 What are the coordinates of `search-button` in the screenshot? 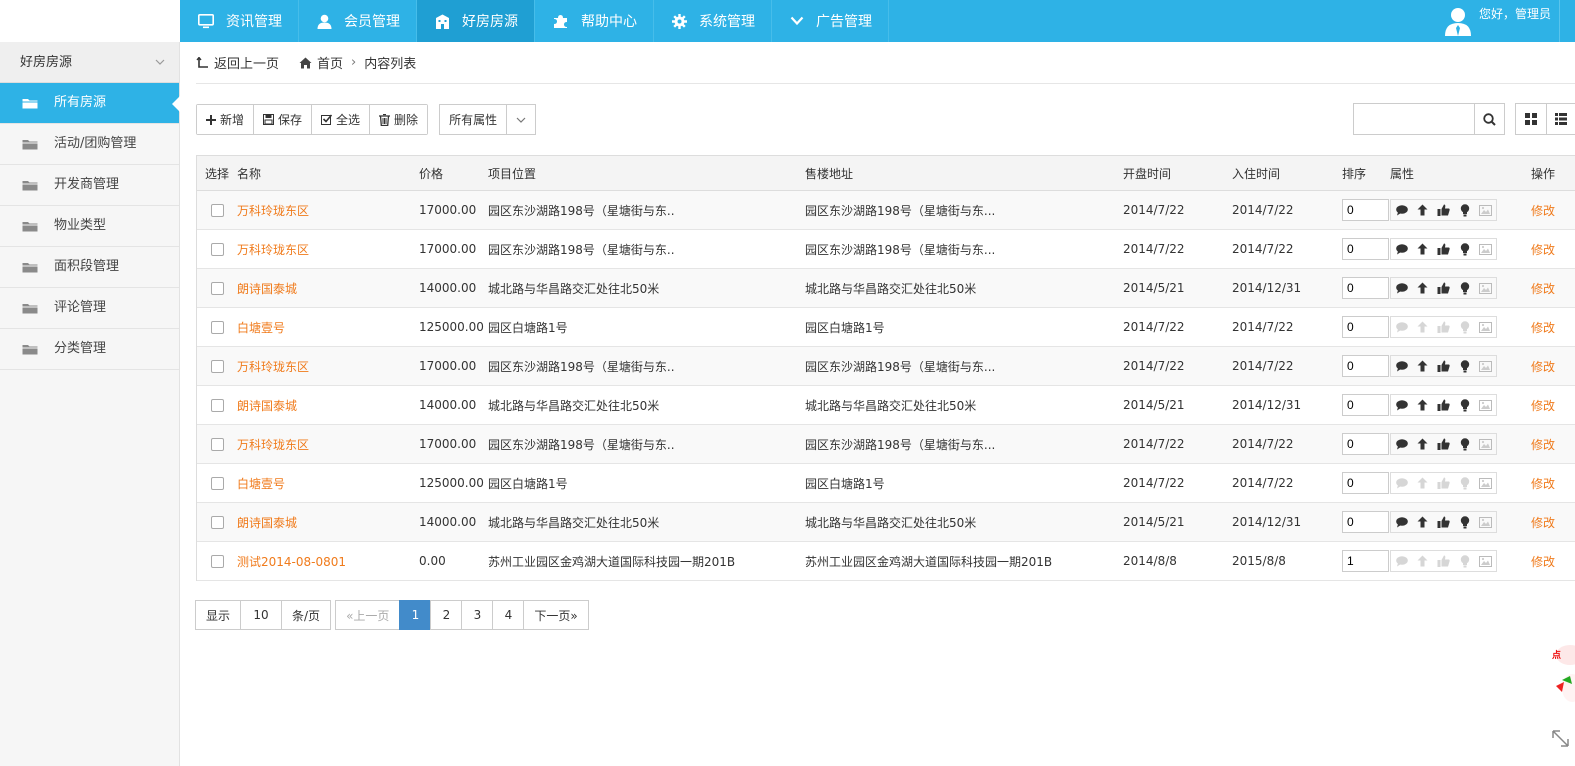 It's located at (1489, 119).